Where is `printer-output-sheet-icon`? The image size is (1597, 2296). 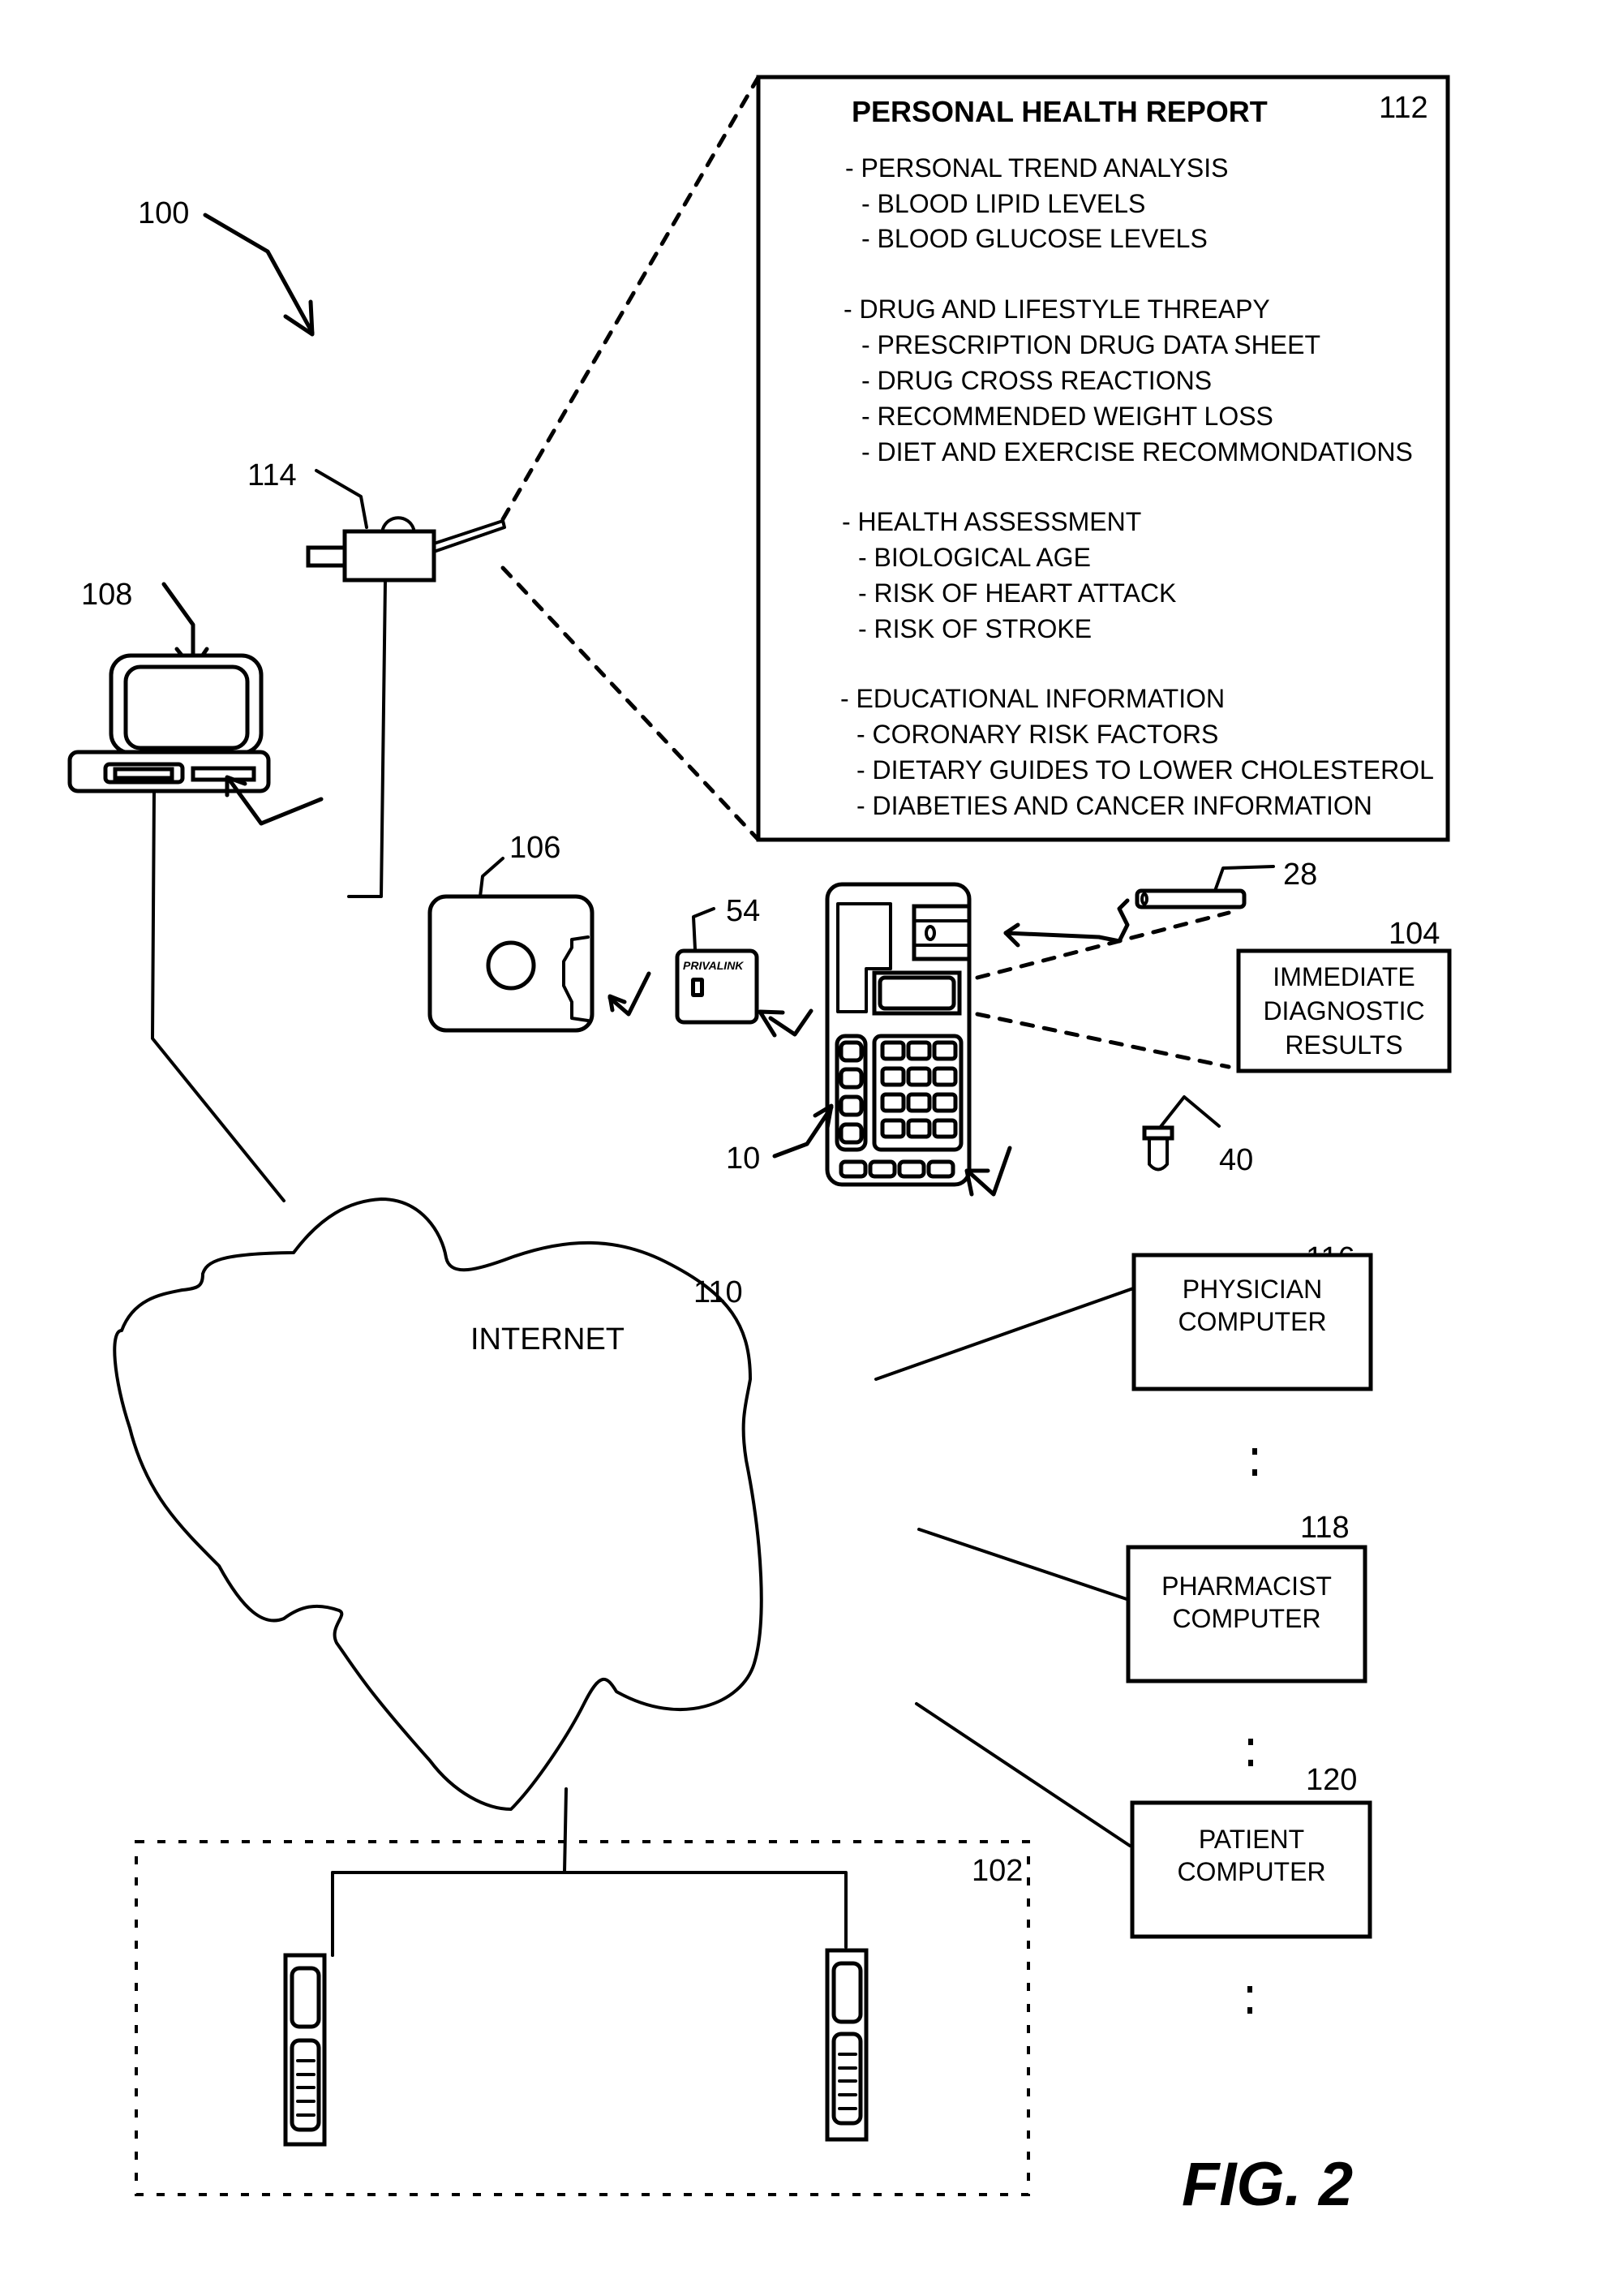
printer-output-sheet-icon is located at coordinates (469, 536).